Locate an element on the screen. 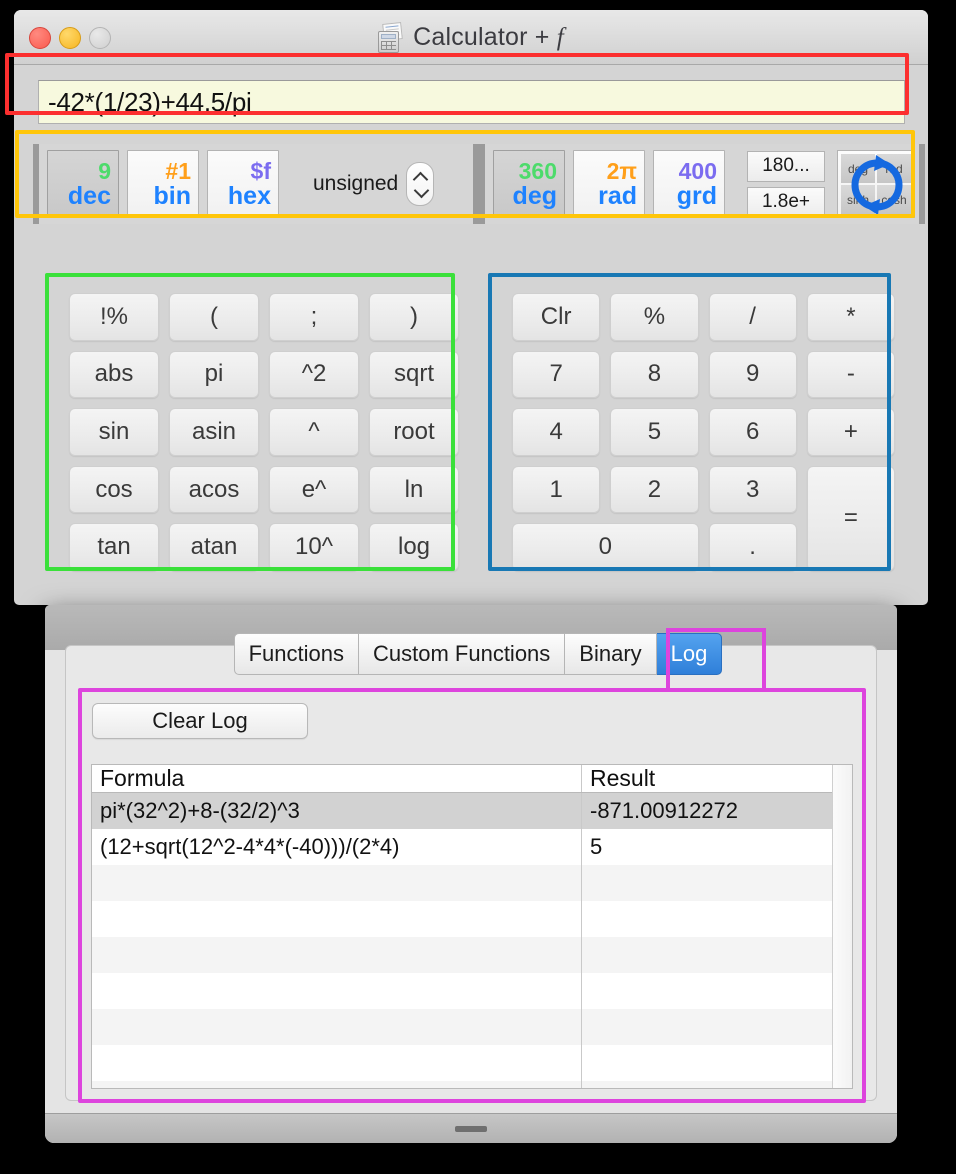  window-title: Calculator + f is located at coordinates (488, 37).